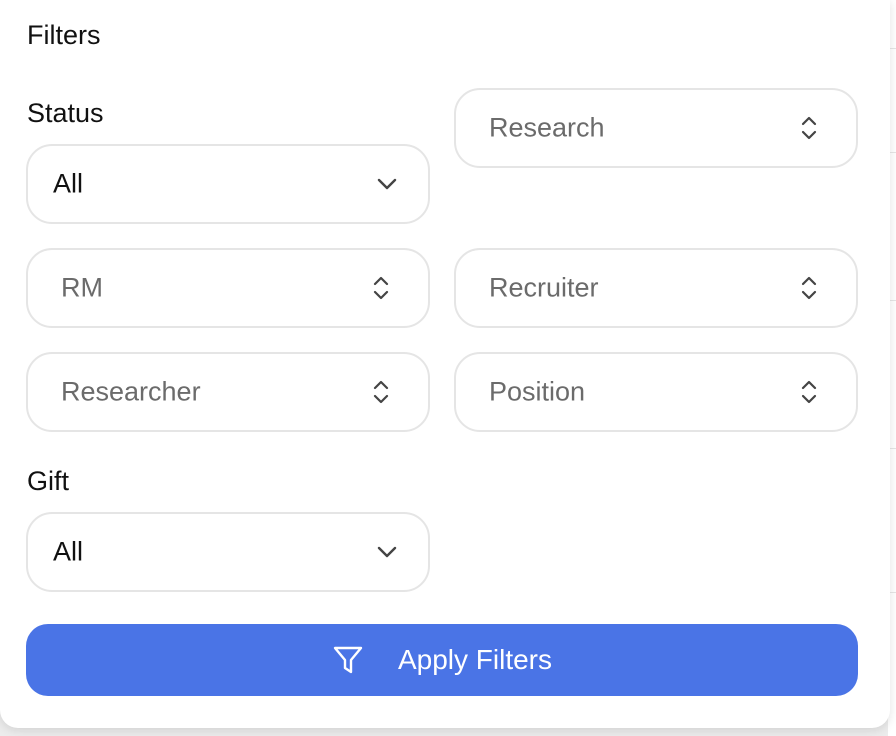  Describe the element at coordinates (544, 287) in the screenshot. I see `recruiter-placeholder: Recruiter` at that location.